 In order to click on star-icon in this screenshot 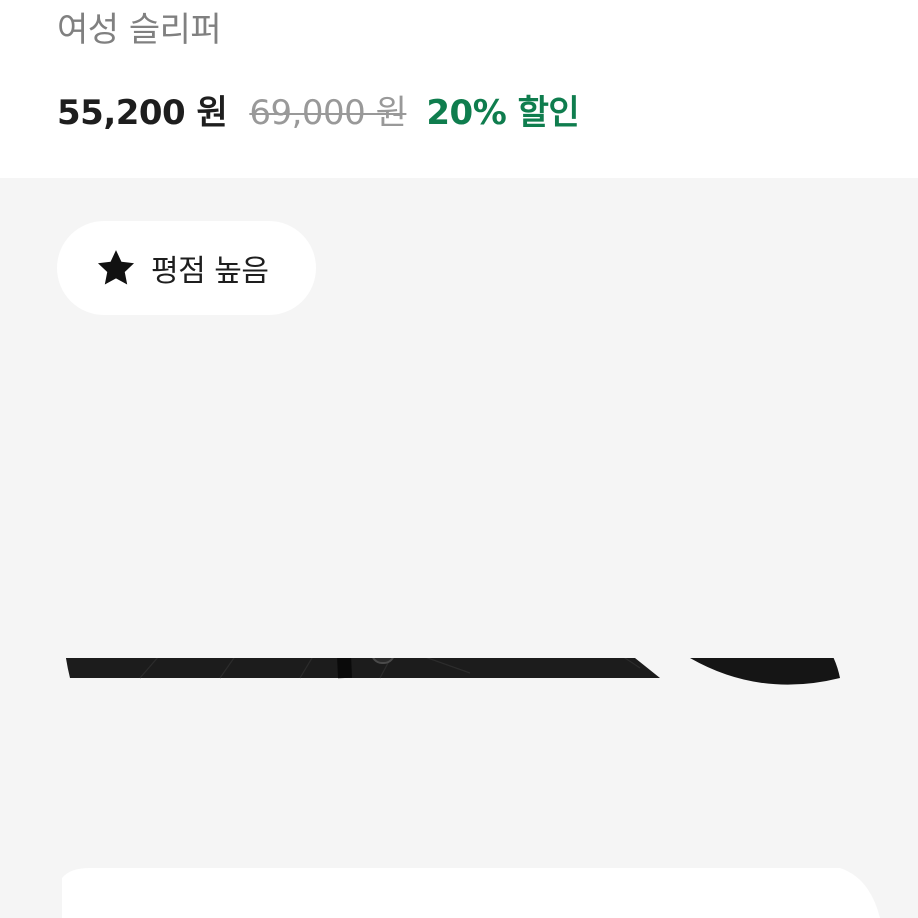, I will do `click(116, 268)`.